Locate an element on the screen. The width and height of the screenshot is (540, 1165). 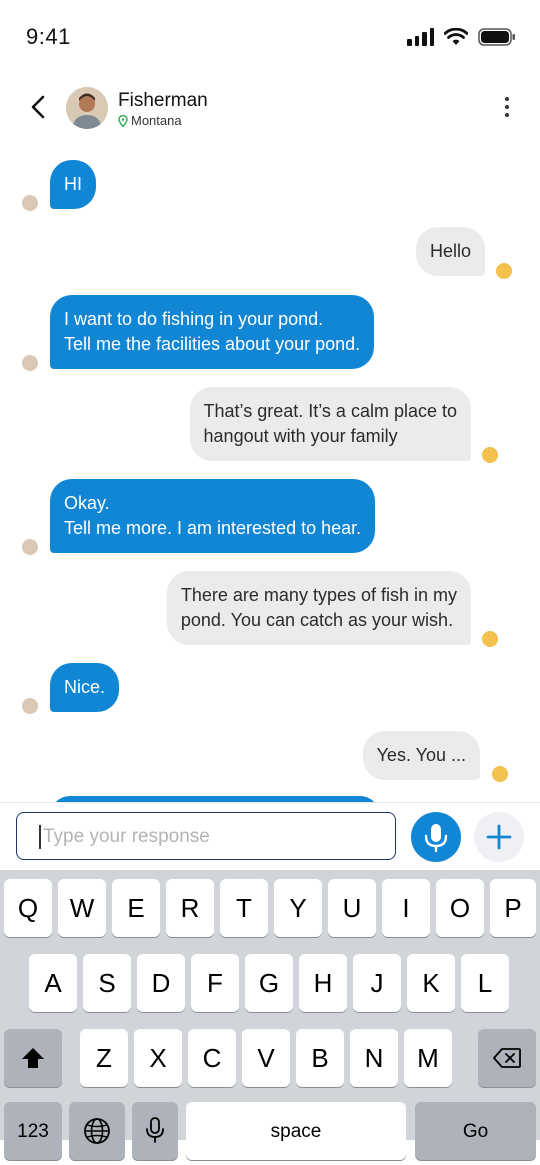
text-caret is located at coordinates (40, 837).